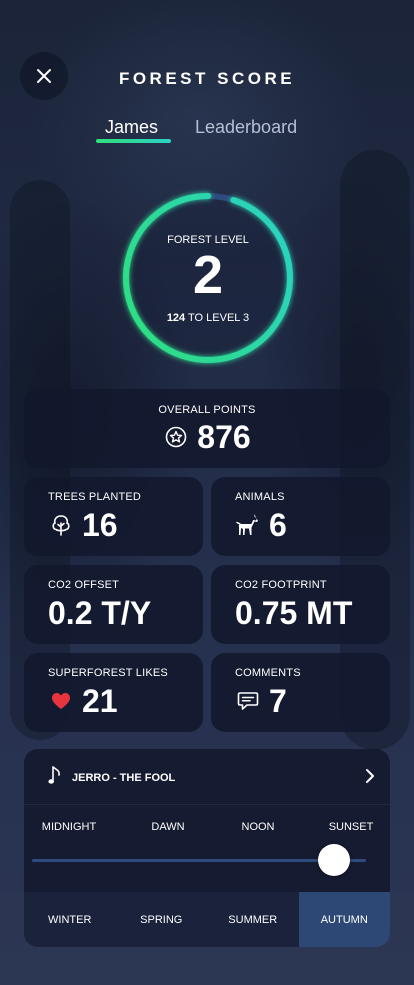 This screenshot has height=985, width=414. I want to click on co2-offset-row: 0.2 T/Y, so click(99, 613).